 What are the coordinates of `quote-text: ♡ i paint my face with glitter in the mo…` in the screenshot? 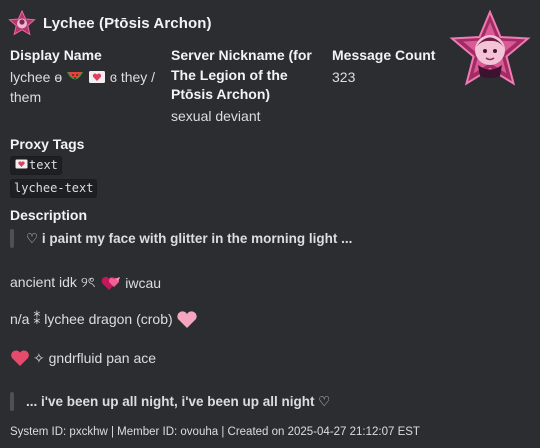 It's located at (189, 238).